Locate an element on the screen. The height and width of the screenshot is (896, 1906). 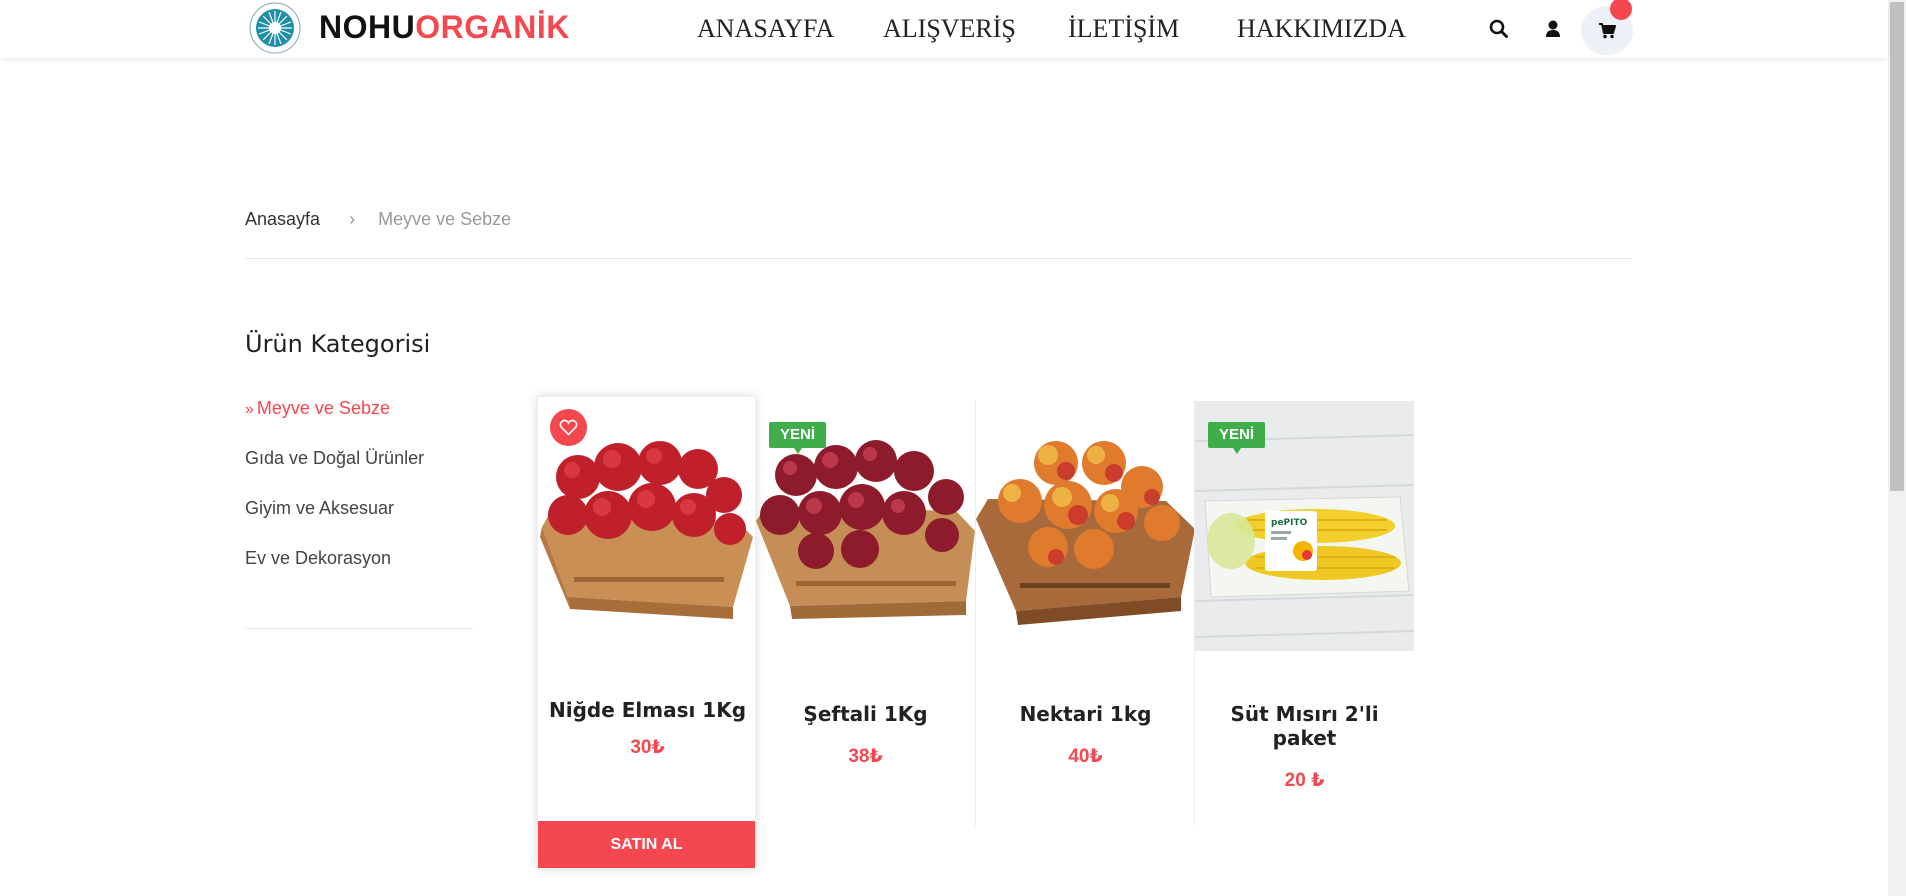
sidebar-item-meyve-ve-sebze: » Meyve ve Sebze is located at coordinates (317, 408).